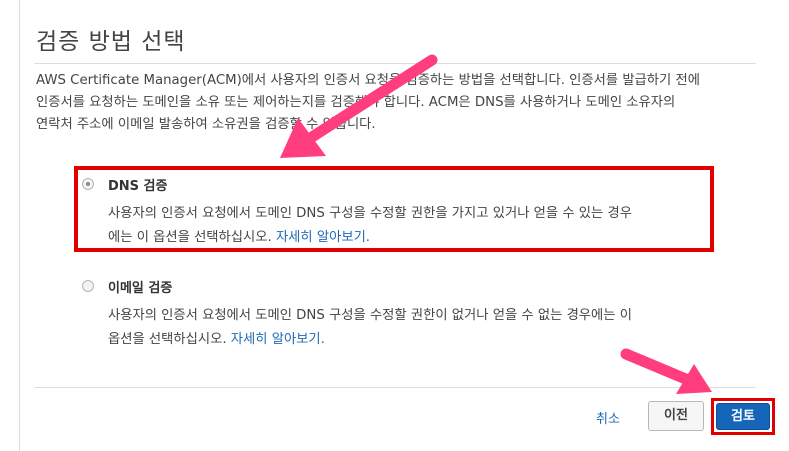 This screenshot has height=451, width=789. I want to click on title-divider, so click(395, 63).